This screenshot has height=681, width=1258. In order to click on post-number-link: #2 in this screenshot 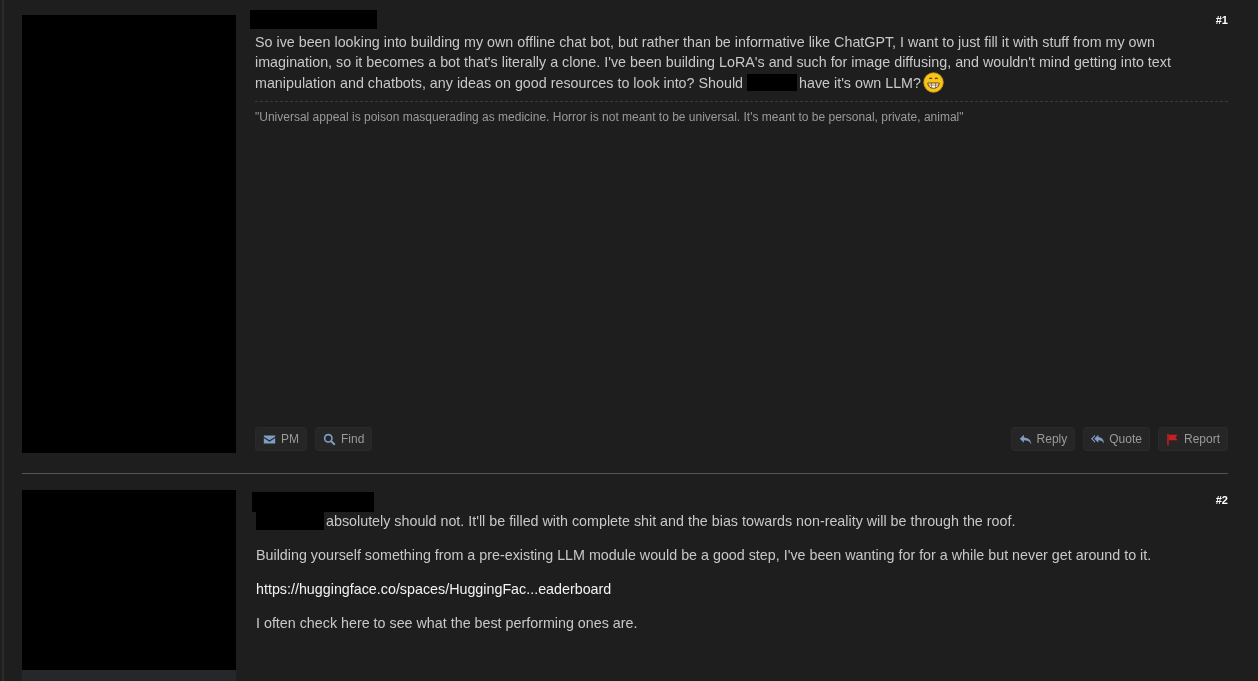, I will do `click(1221, 500)`.